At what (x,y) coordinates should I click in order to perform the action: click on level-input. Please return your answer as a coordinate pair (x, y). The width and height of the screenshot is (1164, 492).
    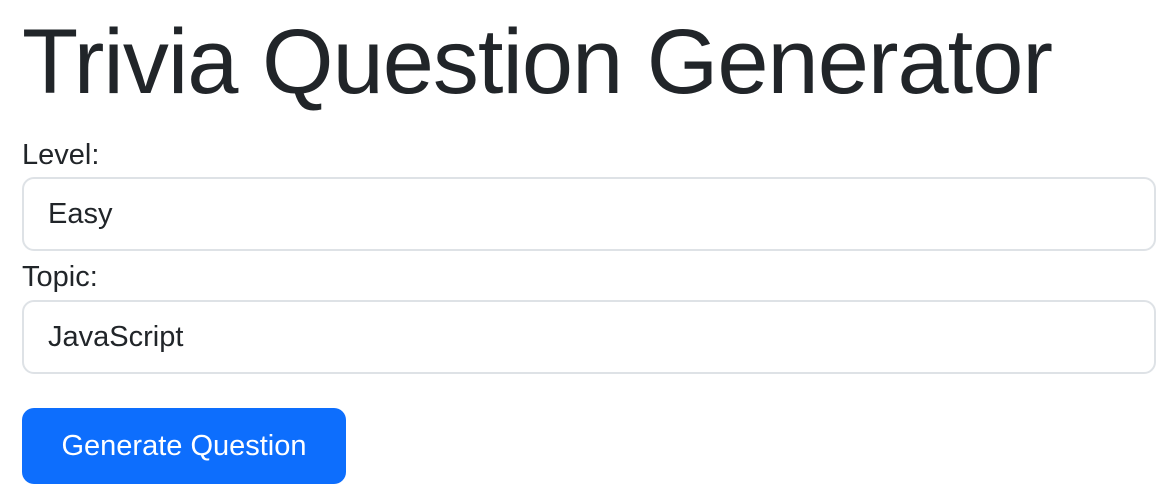
    Looking at the image, I should click on (589, 214).